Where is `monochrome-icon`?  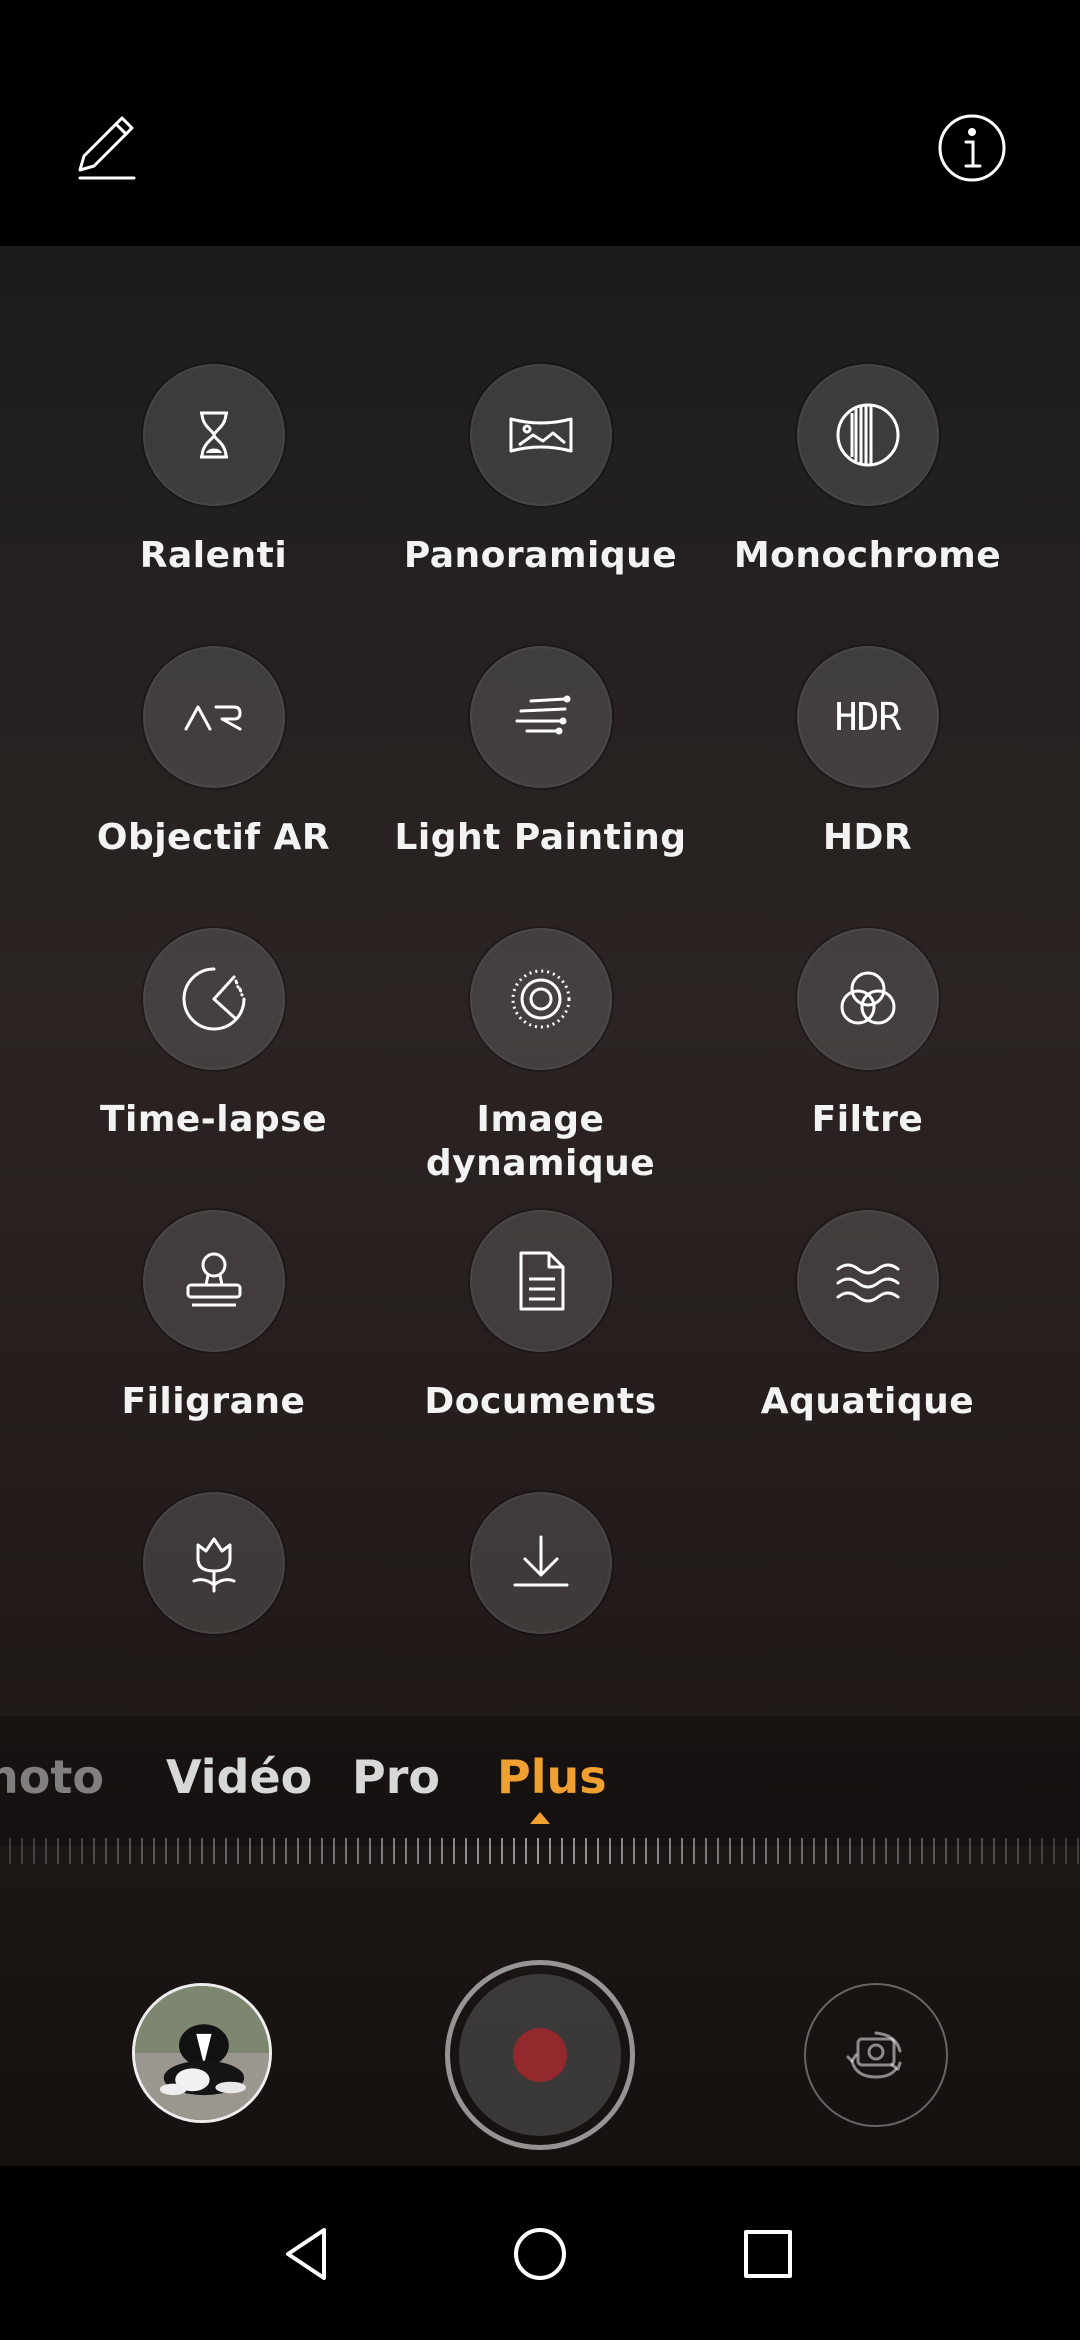
monochrome-icon is located at coordinates (867, 435).